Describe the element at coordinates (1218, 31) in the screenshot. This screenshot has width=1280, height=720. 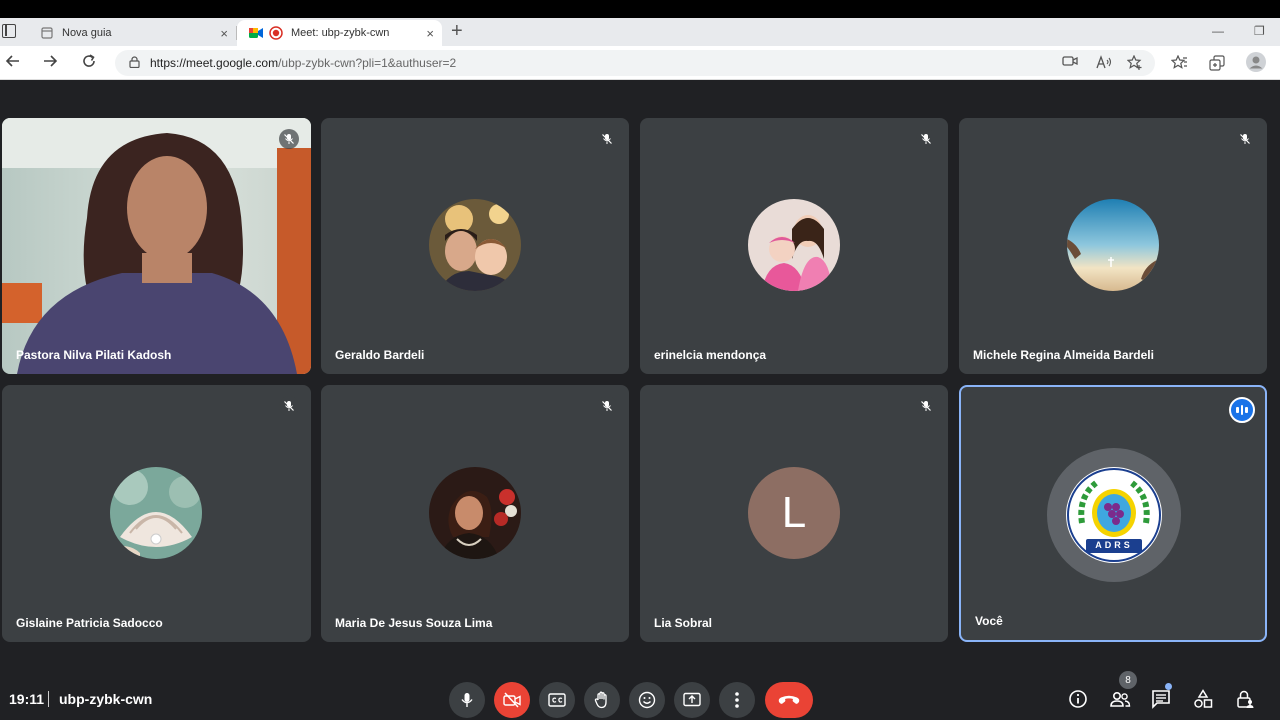
I see `minimize-button: —` at that location.